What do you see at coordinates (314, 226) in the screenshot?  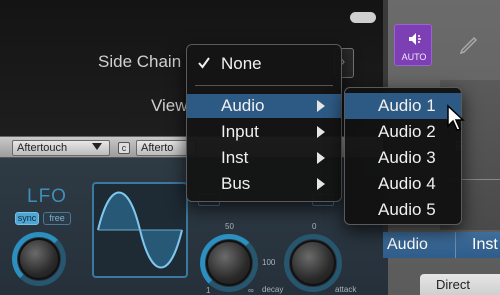 I see `knob-value-0: 0` at bounding box center [314, 226].